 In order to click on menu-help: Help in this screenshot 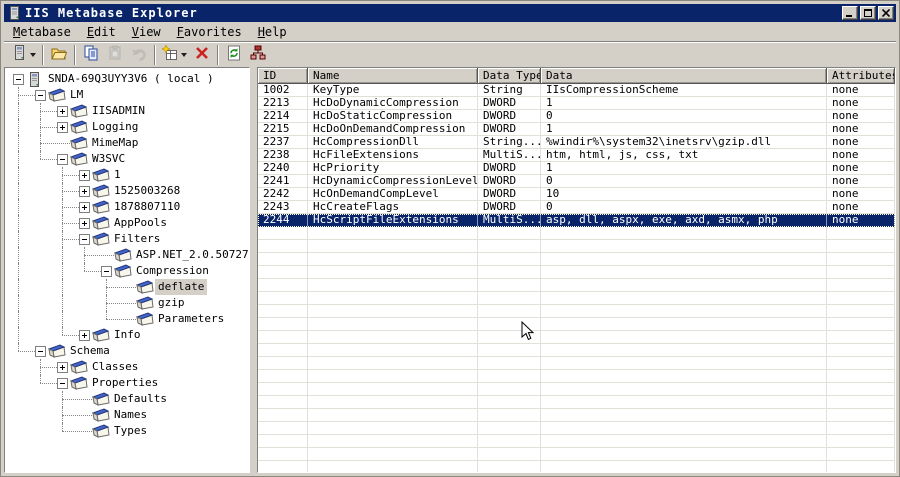, I will do `click(272, 32)`.